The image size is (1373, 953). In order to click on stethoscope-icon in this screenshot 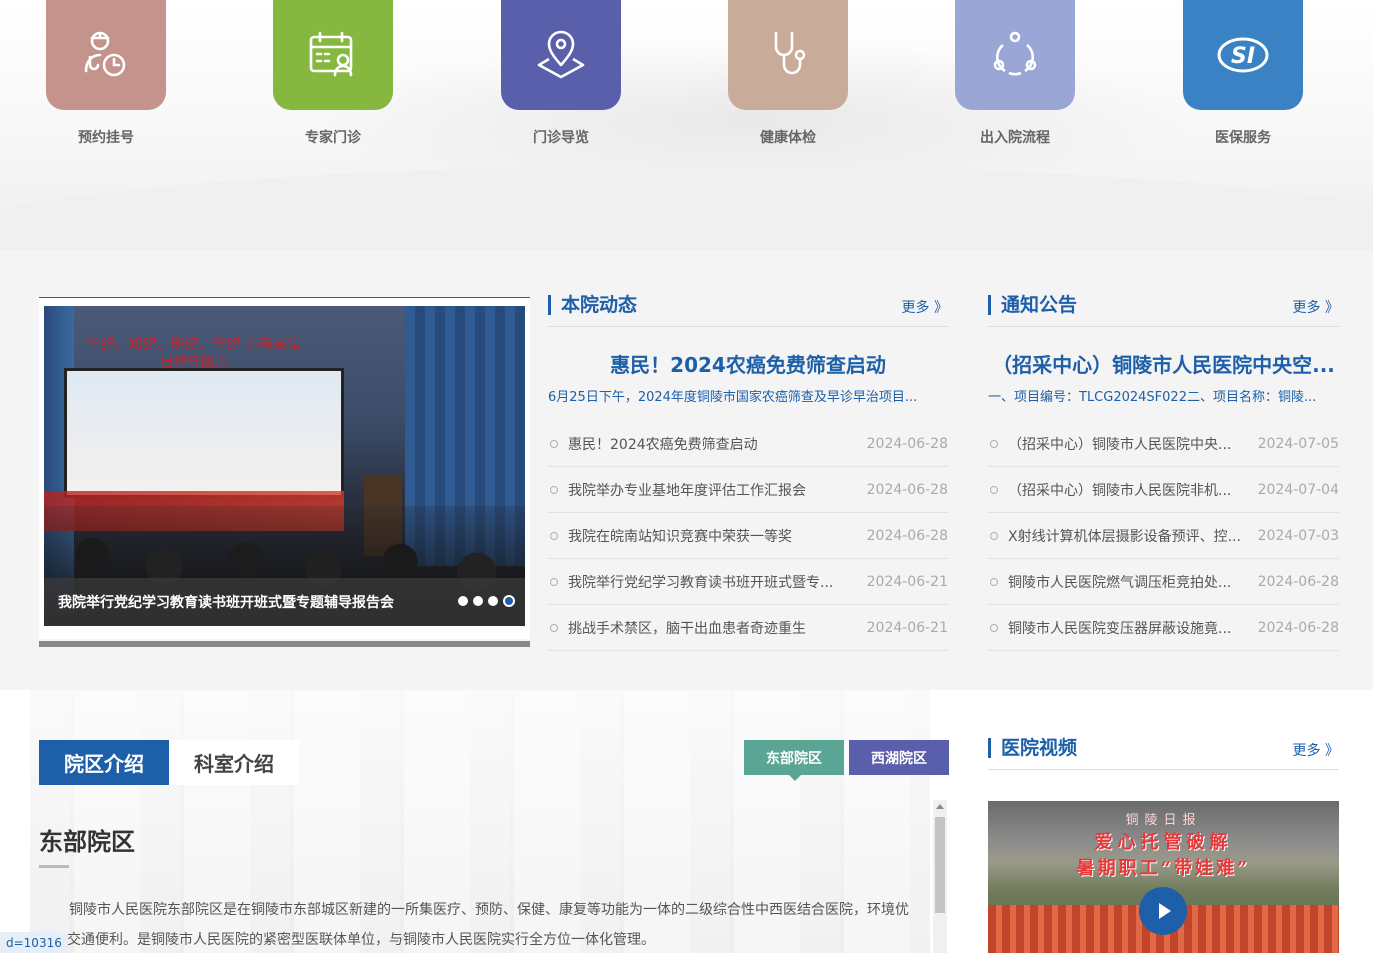, I will do `click(790, 53)`.